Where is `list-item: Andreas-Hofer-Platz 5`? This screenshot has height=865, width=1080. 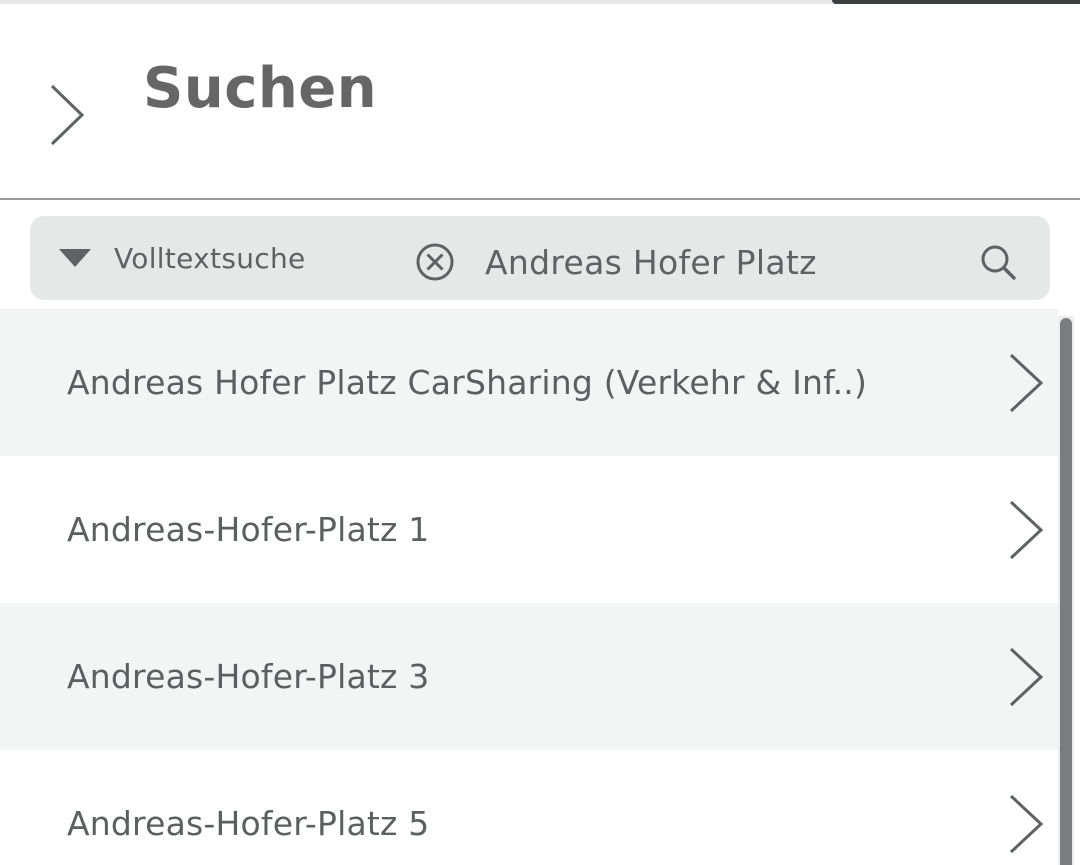 list-item: Andreas-Hofer-Platz 5 is located at coordinates (529, 807).